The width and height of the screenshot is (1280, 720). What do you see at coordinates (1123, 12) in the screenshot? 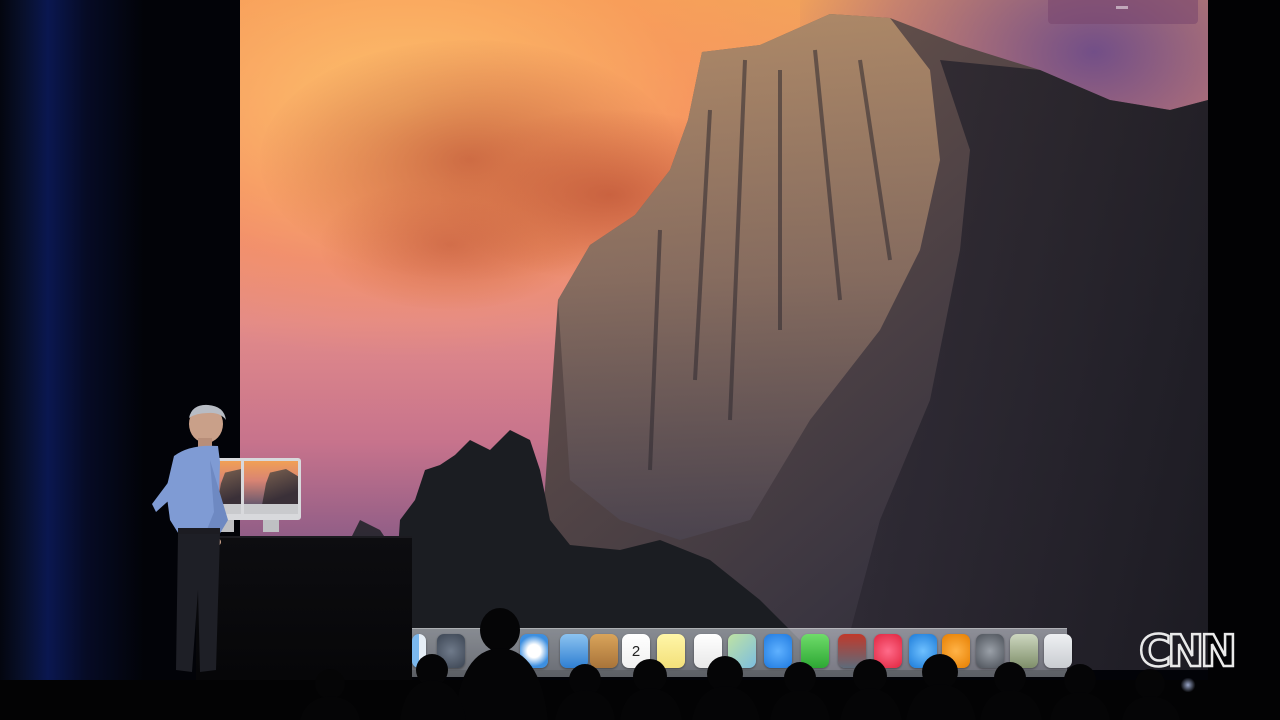
I see `menu-bar-extra` at bounding box center [1123, 12].